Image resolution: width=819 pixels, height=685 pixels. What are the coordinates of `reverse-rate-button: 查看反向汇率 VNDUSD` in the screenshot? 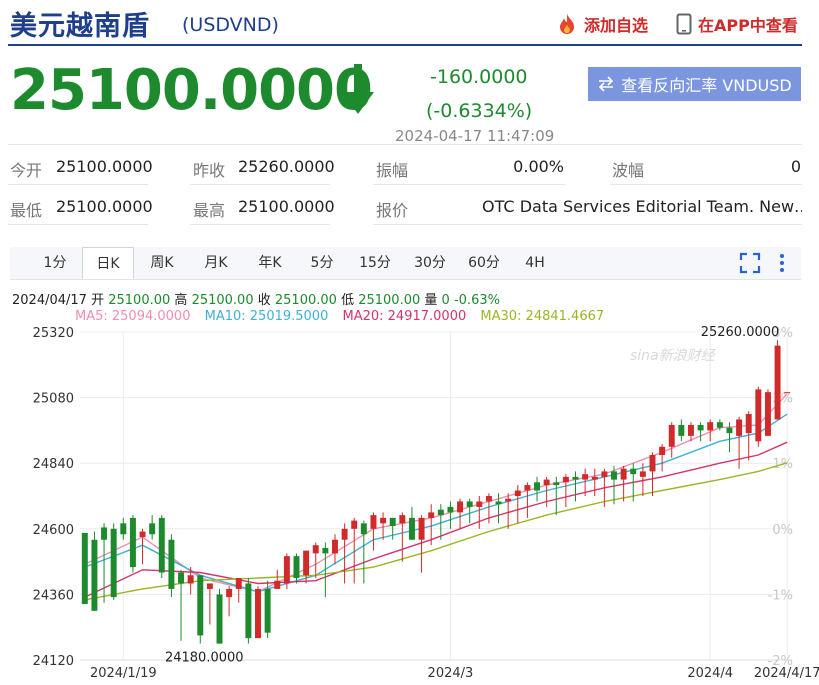 It's located at (694, 84).